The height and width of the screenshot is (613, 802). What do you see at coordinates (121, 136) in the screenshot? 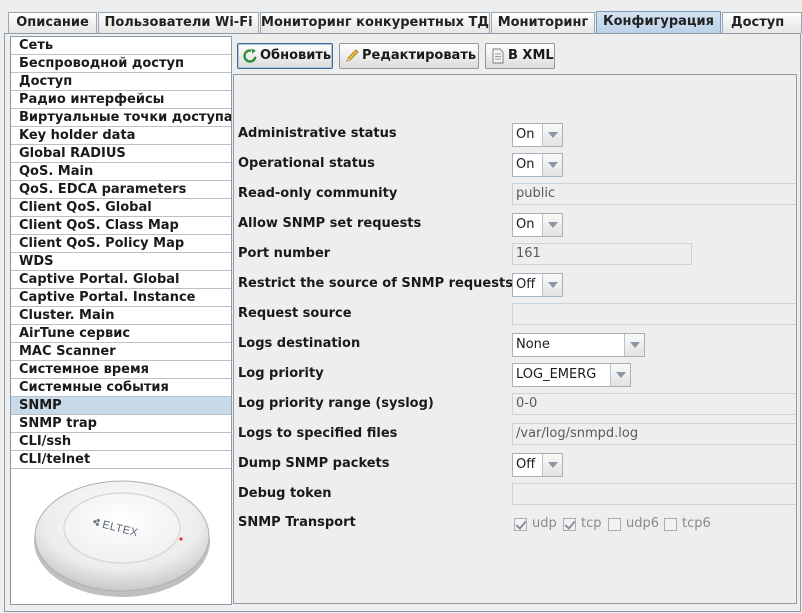
I see `sidebar-item-key-holder-data: Key holder data` at bounding box center [121, 136].